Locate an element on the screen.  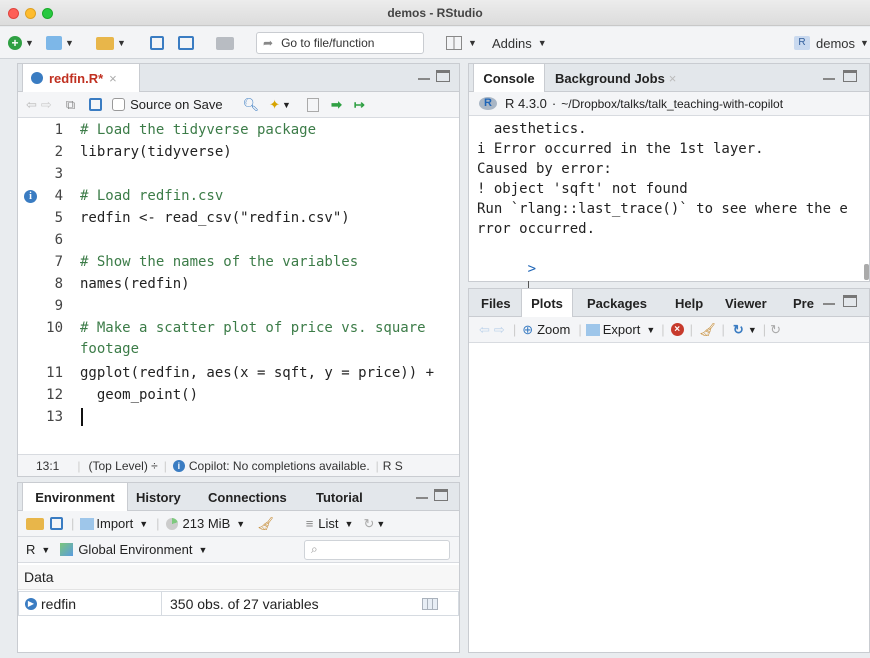
source-script-icon: ↦ is located at coordinates (359, 105).